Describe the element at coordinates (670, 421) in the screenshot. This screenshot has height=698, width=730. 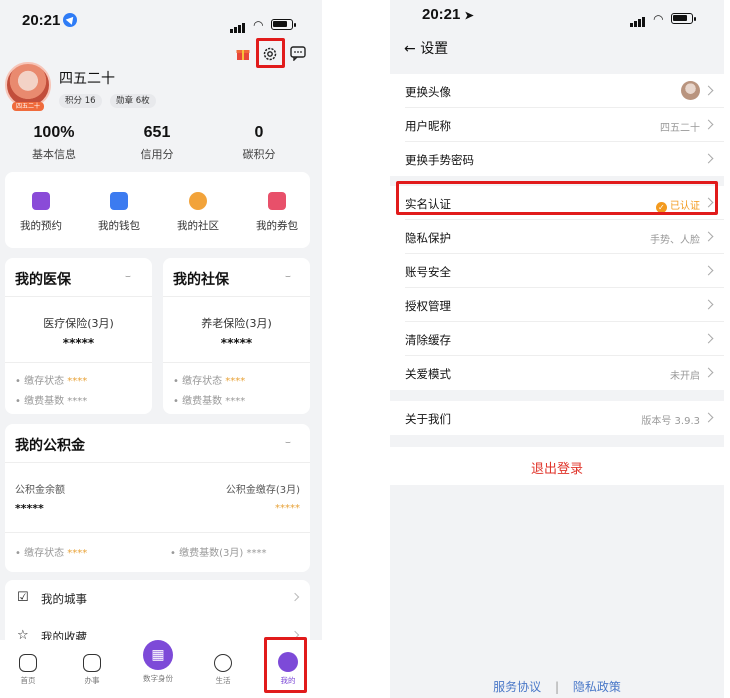
I see `row-value: 版本号 3.9.3` at that location.